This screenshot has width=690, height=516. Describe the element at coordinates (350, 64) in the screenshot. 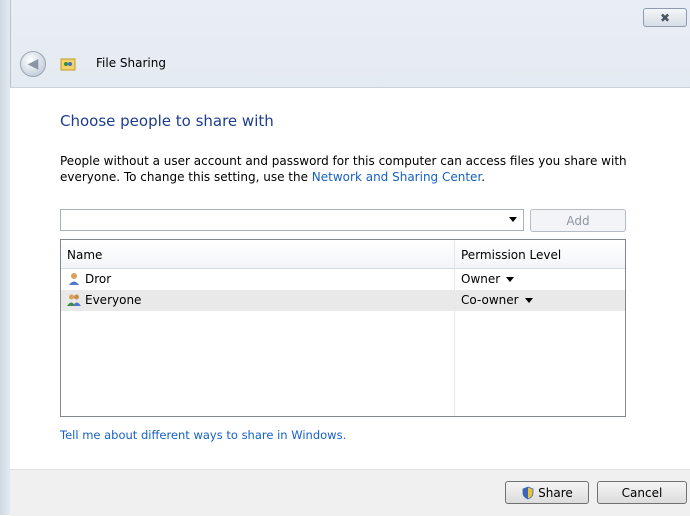

I see `navigation-bar: ◀ File Sharing` at that location.